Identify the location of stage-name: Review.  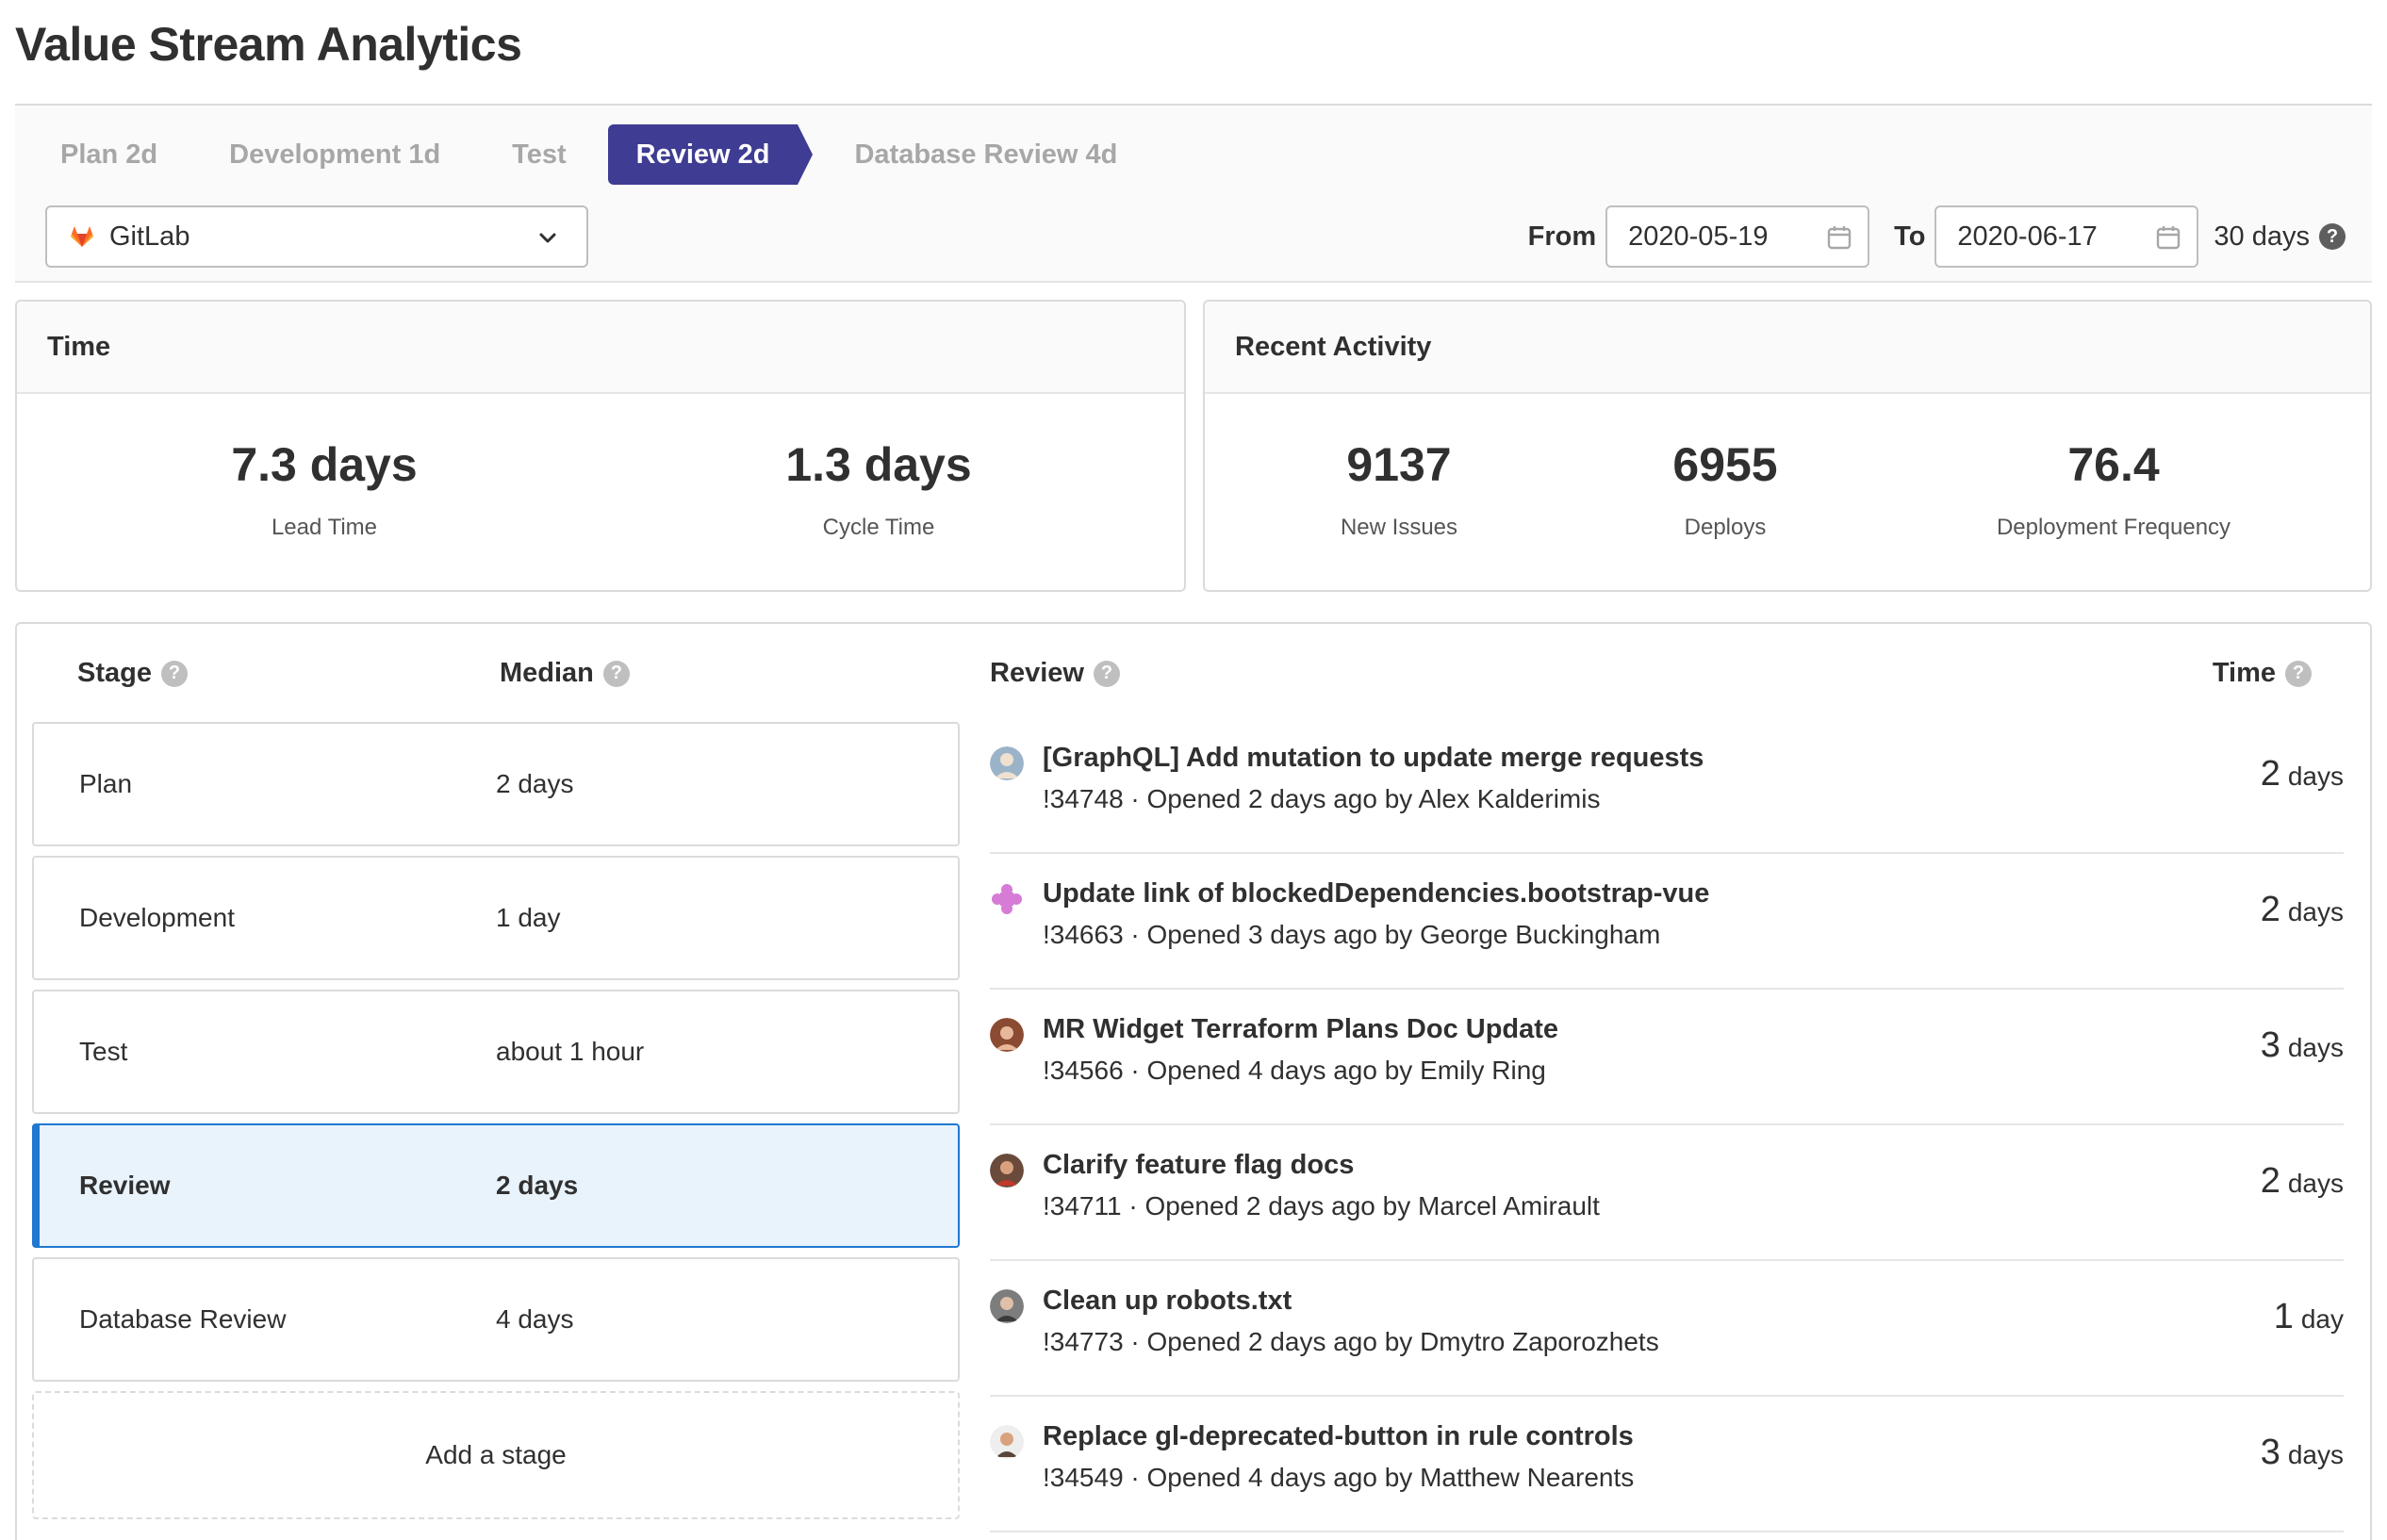
(125, 1185).